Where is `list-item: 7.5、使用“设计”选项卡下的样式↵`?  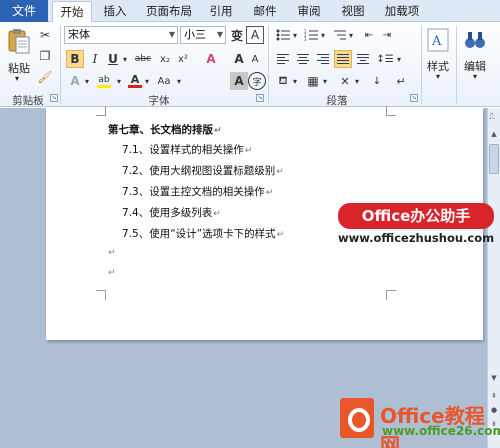
list-item: 7.5、使用“设计”选项卡下的样式↵ is located at coordinates (203, 233).